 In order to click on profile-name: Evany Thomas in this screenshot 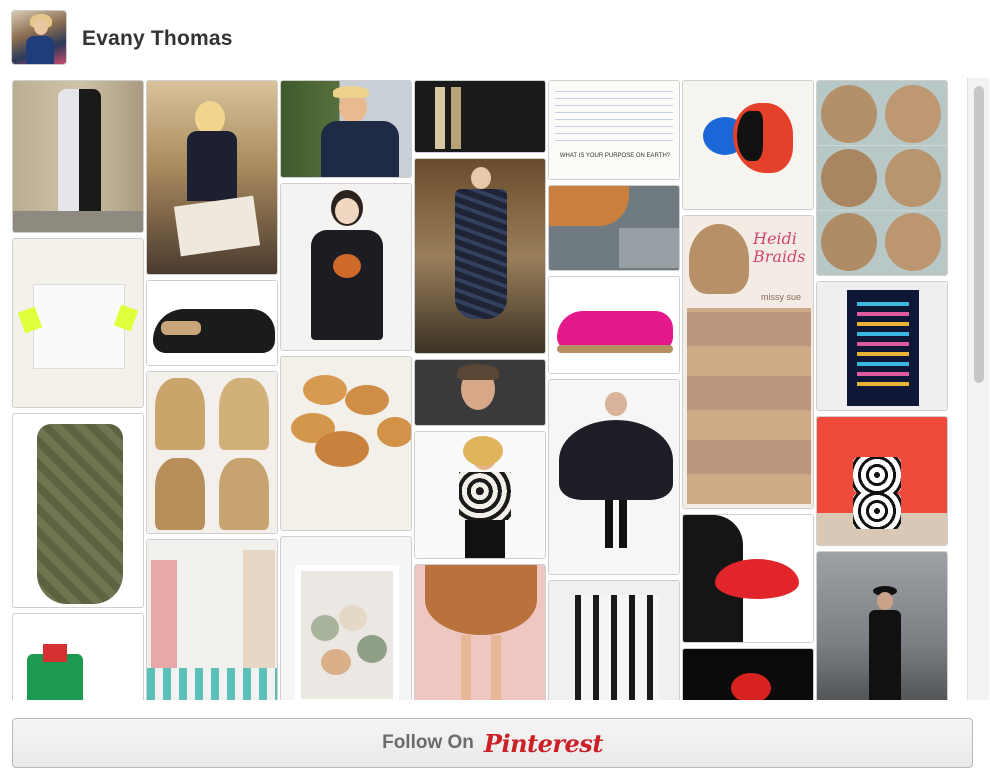, I will do `click(157, 39)`.